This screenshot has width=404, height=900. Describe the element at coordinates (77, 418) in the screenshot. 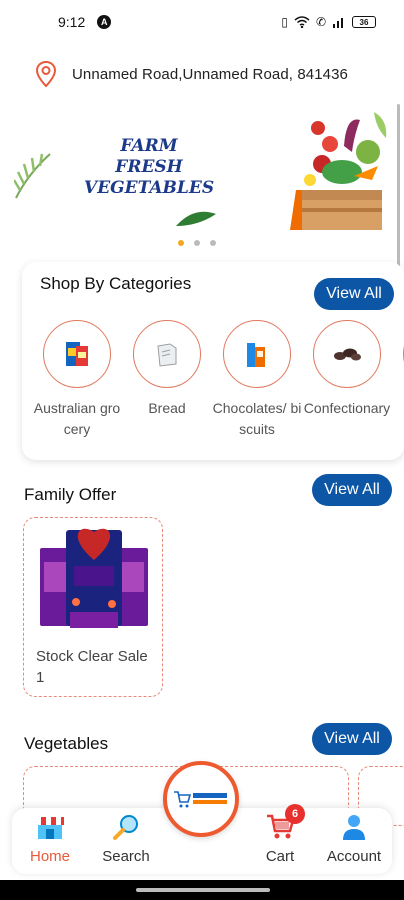

I see `category-label: Australian grocery` at that location.